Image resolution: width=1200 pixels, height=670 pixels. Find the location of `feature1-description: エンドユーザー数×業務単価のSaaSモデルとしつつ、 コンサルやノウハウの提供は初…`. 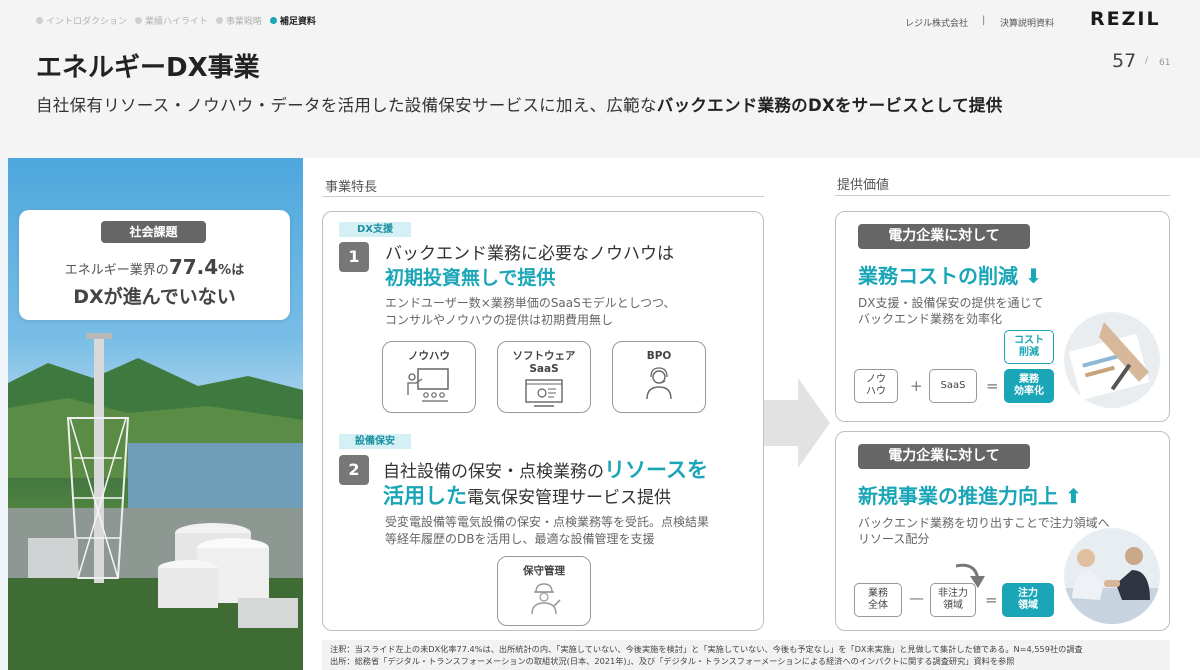

feature1-description: エンドユーザー数×業務単価のSaaSモデルとしつつ、 コンサルやノウハウの提供は初… is located at coordinates (530, 311).